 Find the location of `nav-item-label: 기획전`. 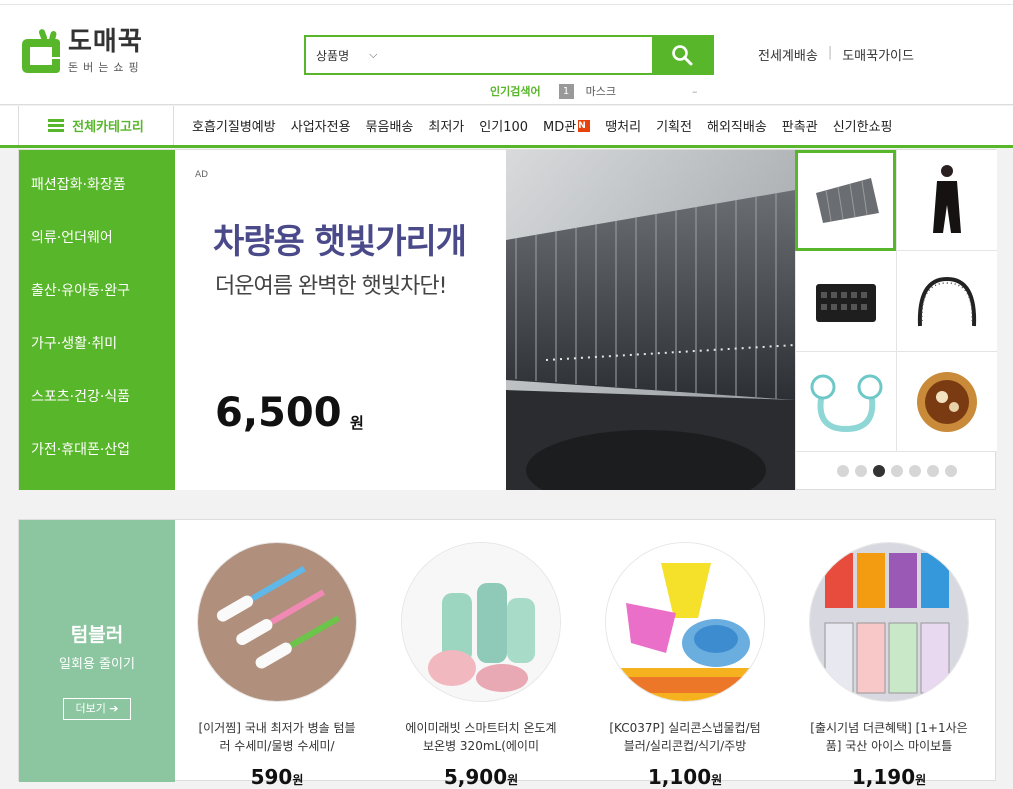

nav-item-label: 기획전 is located at coordinates (674, 127).